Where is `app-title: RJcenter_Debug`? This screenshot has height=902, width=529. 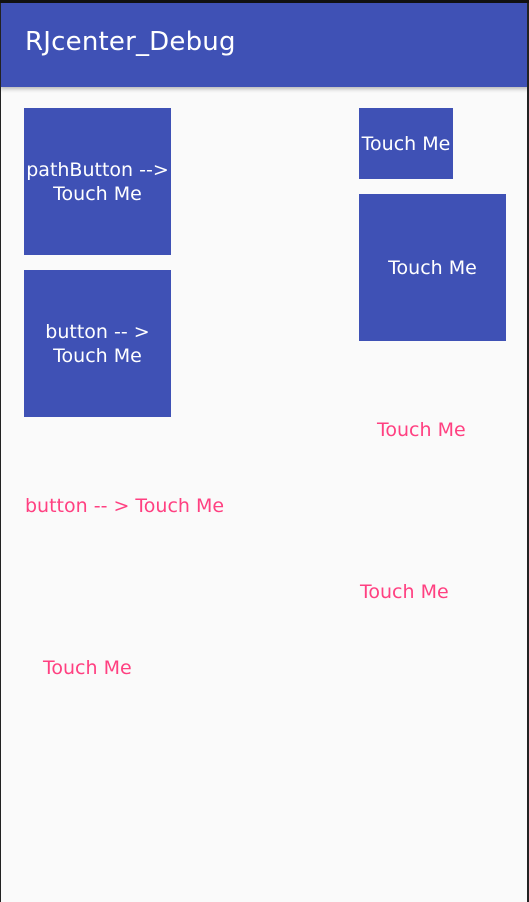
app-title: RJcenter_Debug is located at coordinates (130, 42).